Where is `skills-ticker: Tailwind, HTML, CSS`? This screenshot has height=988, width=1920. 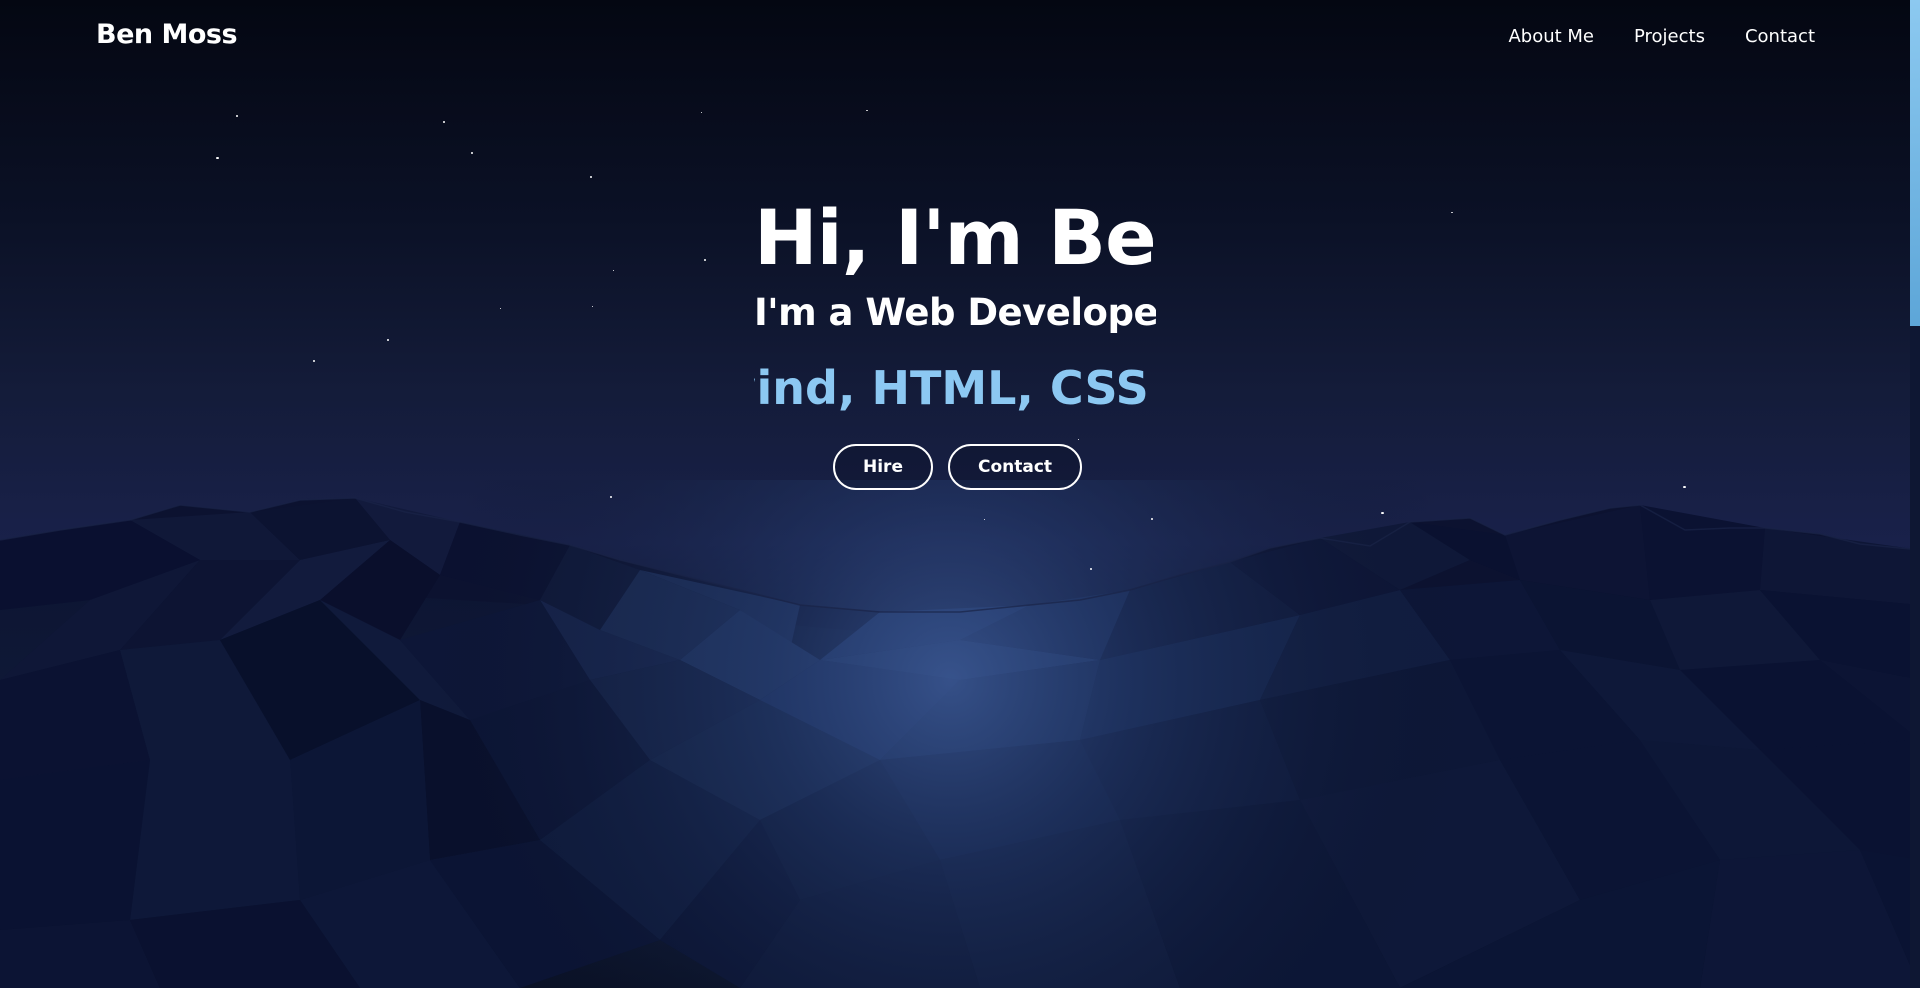 skills-ticker: Tailwind, HTML, CSS is located at coordinates (951, 388).